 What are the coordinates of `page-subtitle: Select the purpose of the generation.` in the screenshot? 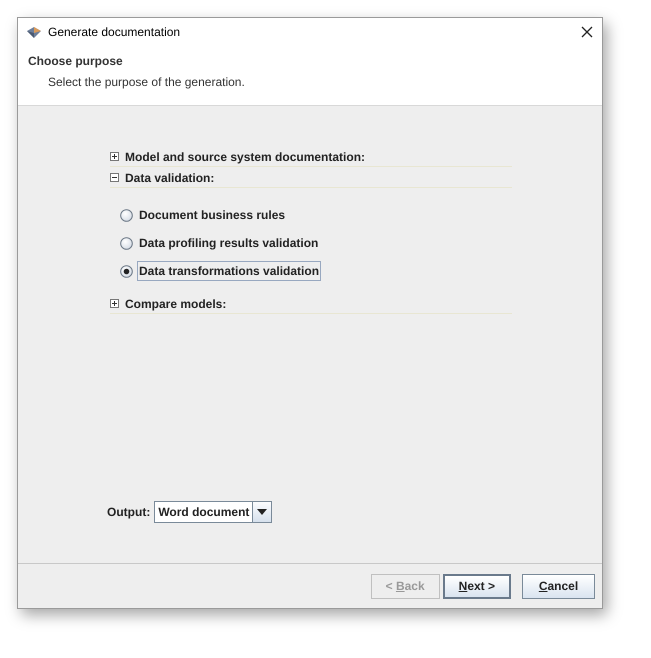 It's located at (147, 82).